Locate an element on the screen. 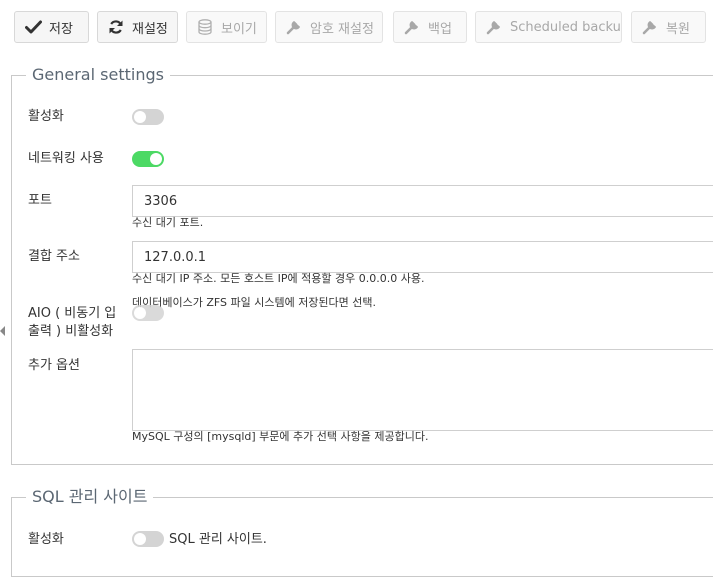 The height and width of the screenshot is (583, 713). scheduled-backup-button: Scheduled backup is located at coordinates (548, 27).